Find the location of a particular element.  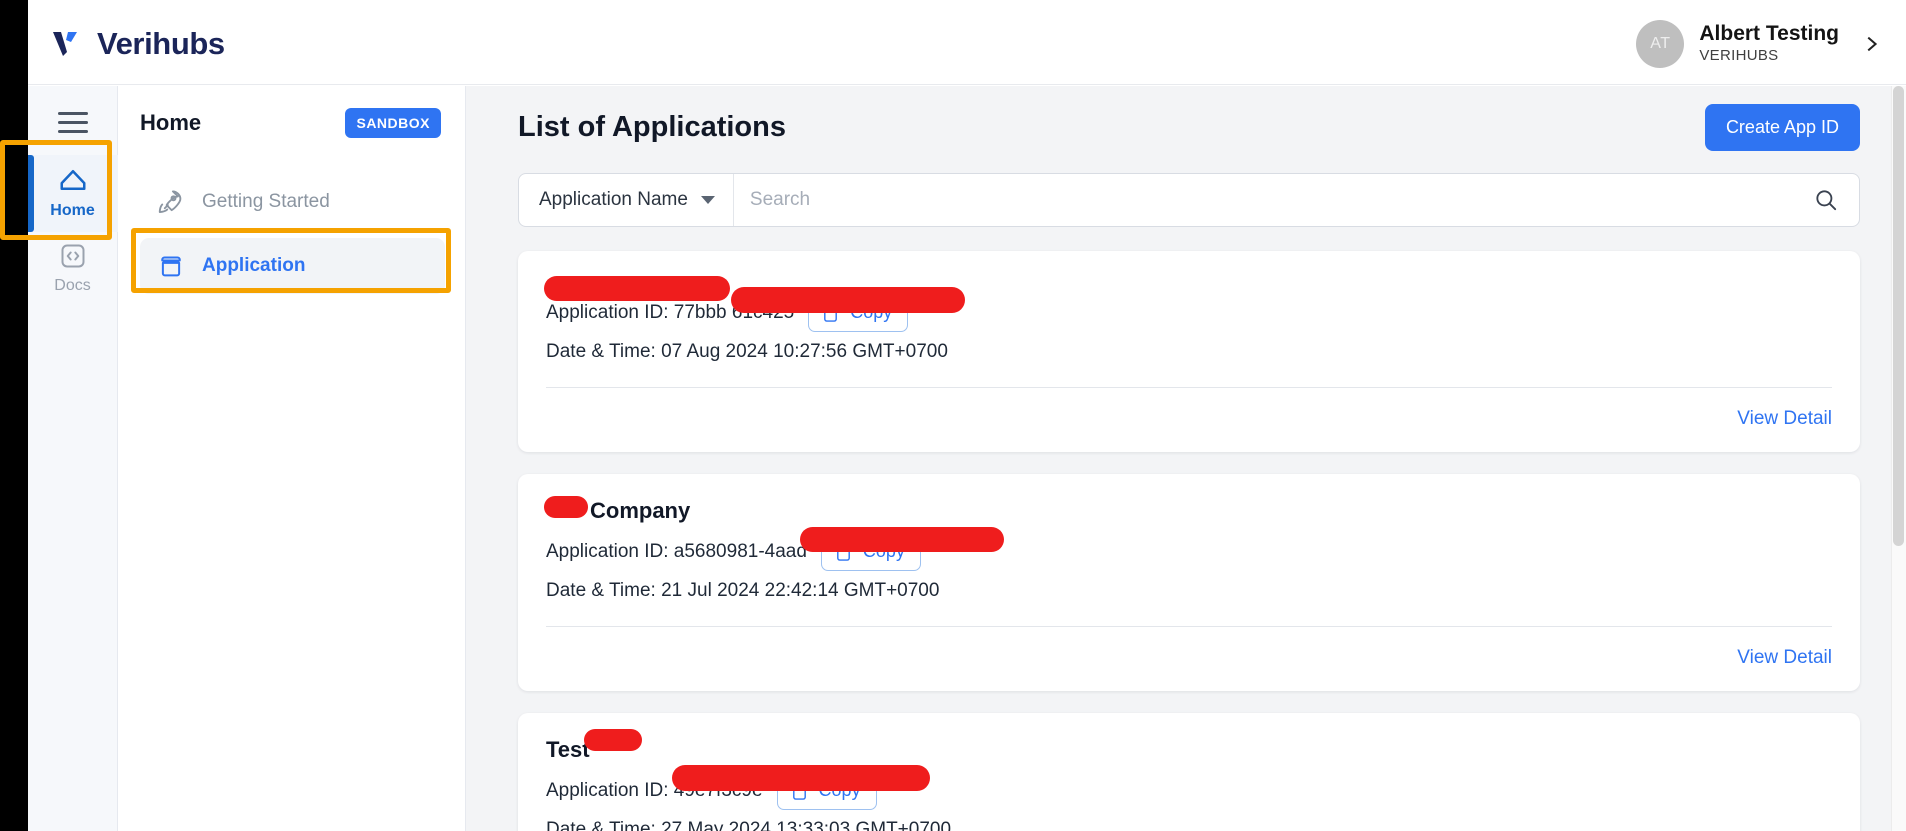

search-bar: Application Name is located at coordinates (1189, 200).